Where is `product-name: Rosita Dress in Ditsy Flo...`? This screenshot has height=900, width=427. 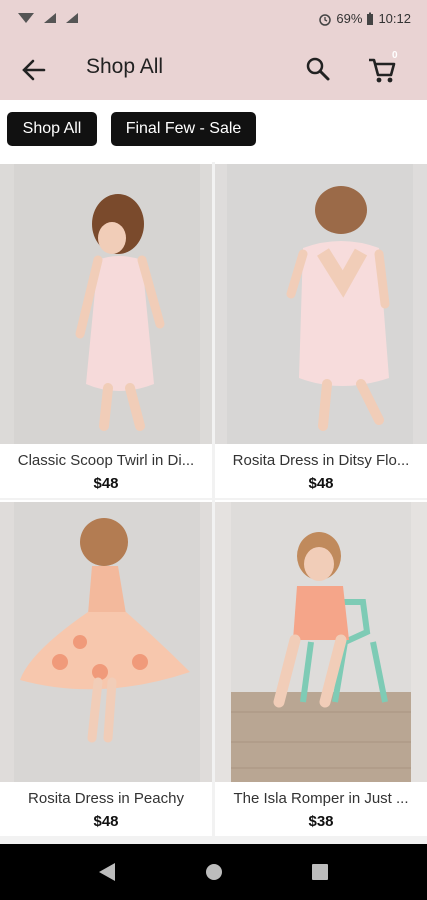 product-name: Rosita Dress in Ditsy Flo... is located at coordinates (321, 460).